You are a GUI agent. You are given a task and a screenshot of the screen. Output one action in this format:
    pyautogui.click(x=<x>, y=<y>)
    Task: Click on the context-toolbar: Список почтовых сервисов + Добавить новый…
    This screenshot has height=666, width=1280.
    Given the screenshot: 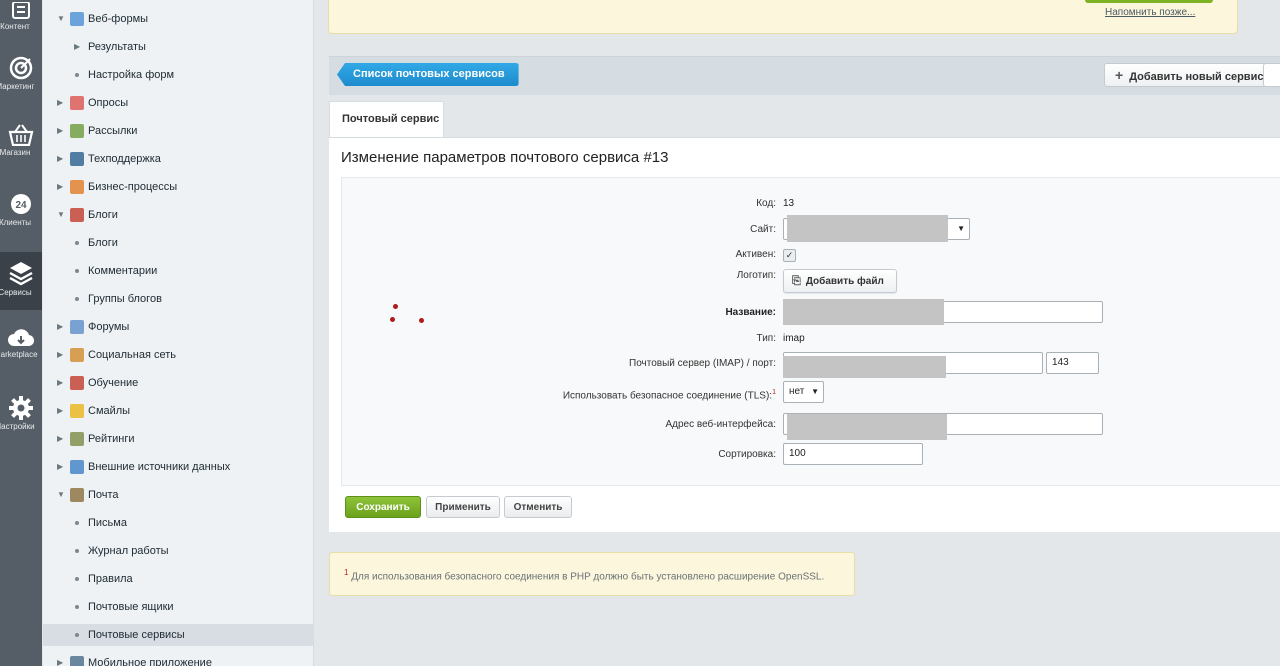 What is the action you would take?
    pyautogui.click(x=804, y=75)
    